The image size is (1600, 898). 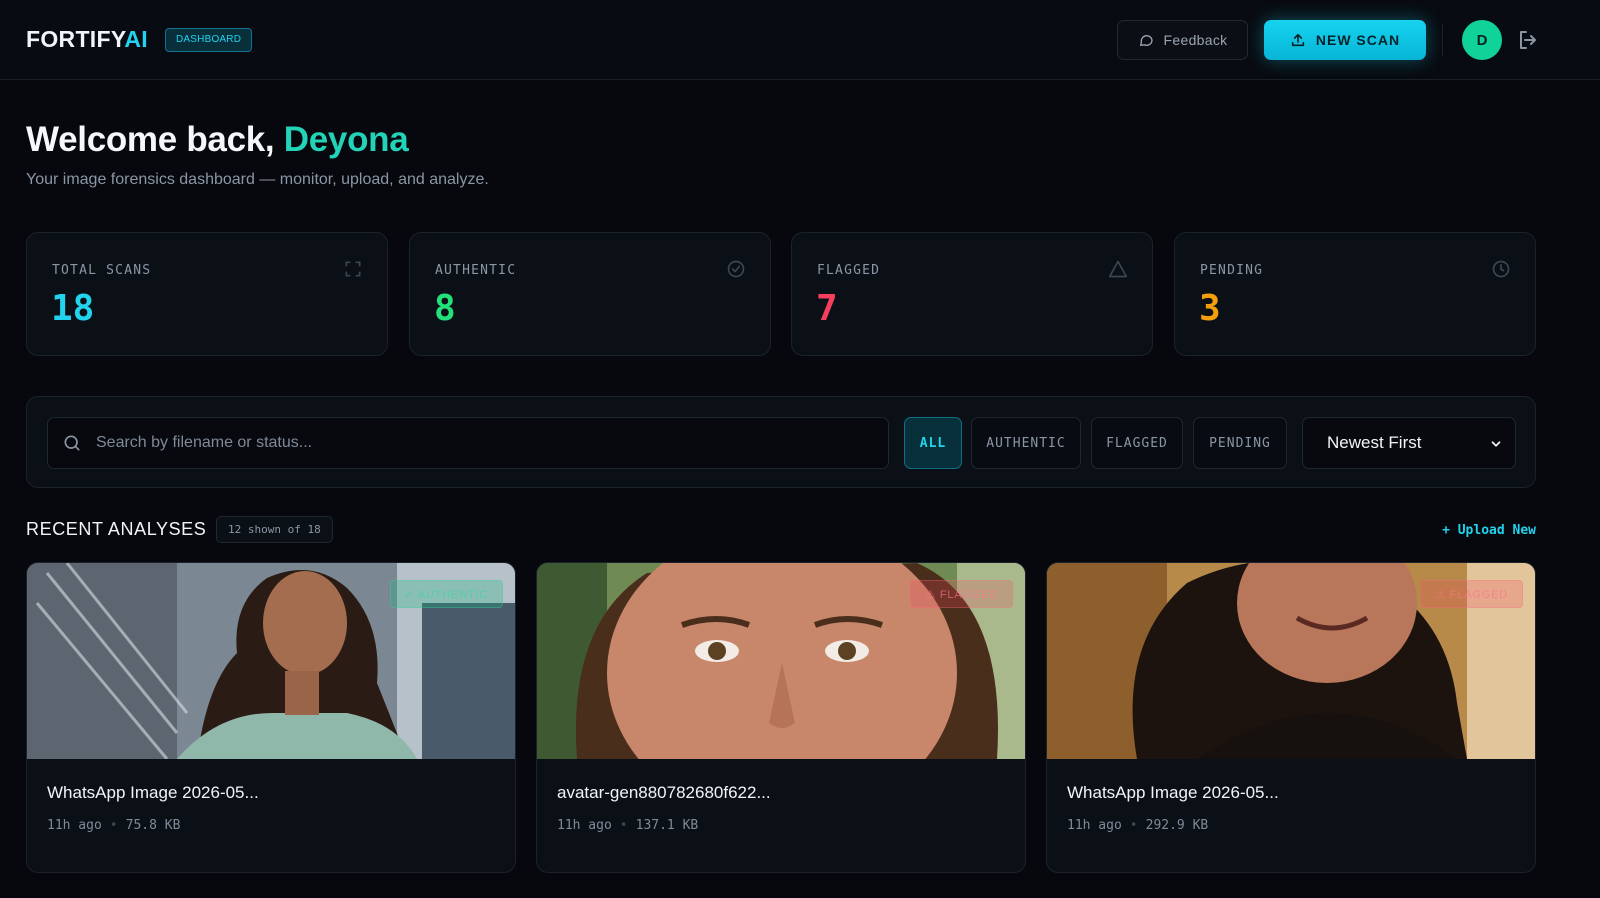 What do you see at coordinates (1442, 40) in the screenshot?
I see `header-divider` at bounding box center [1442, 40].